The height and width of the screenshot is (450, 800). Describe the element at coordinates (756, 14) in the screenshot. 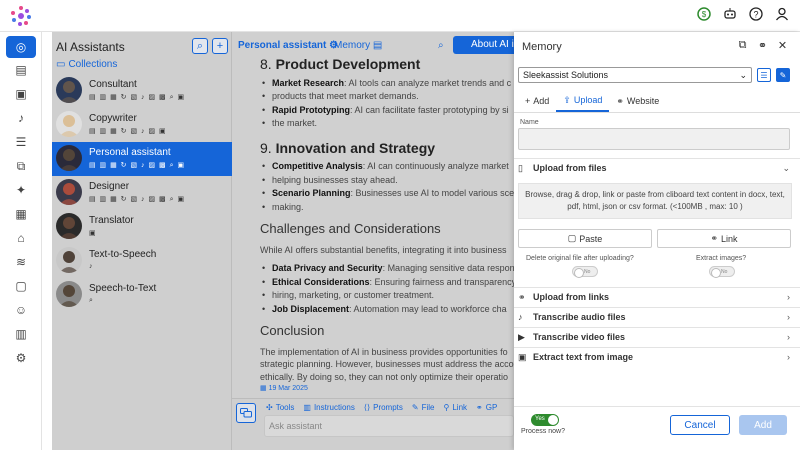

I see `help-icon: ?` at that location.